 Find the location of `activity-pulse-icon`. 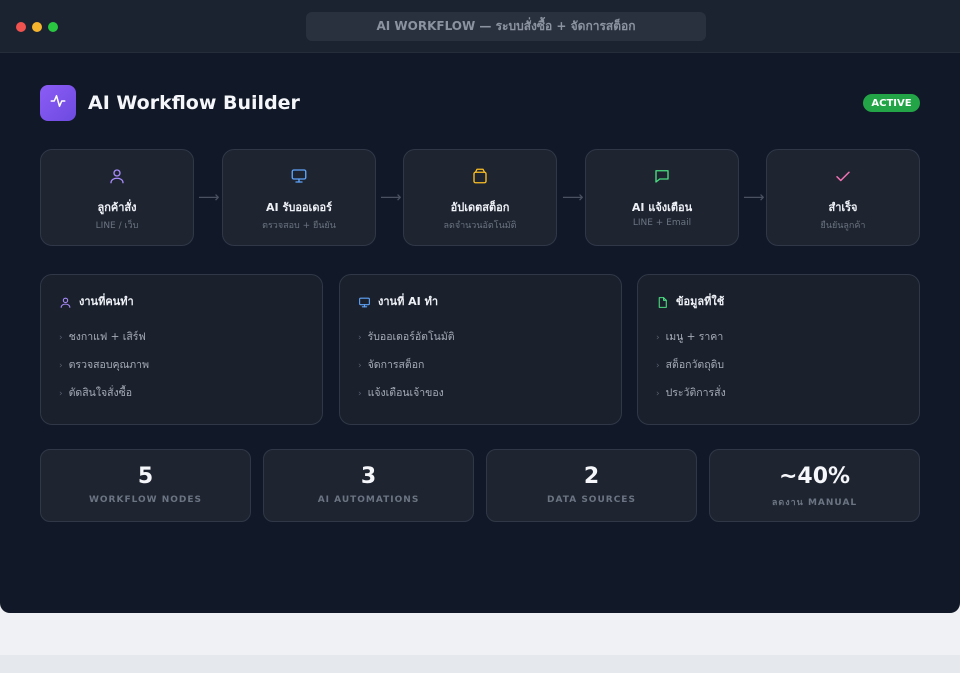

activity-pulse-icon is located at coordinates (58, 103).